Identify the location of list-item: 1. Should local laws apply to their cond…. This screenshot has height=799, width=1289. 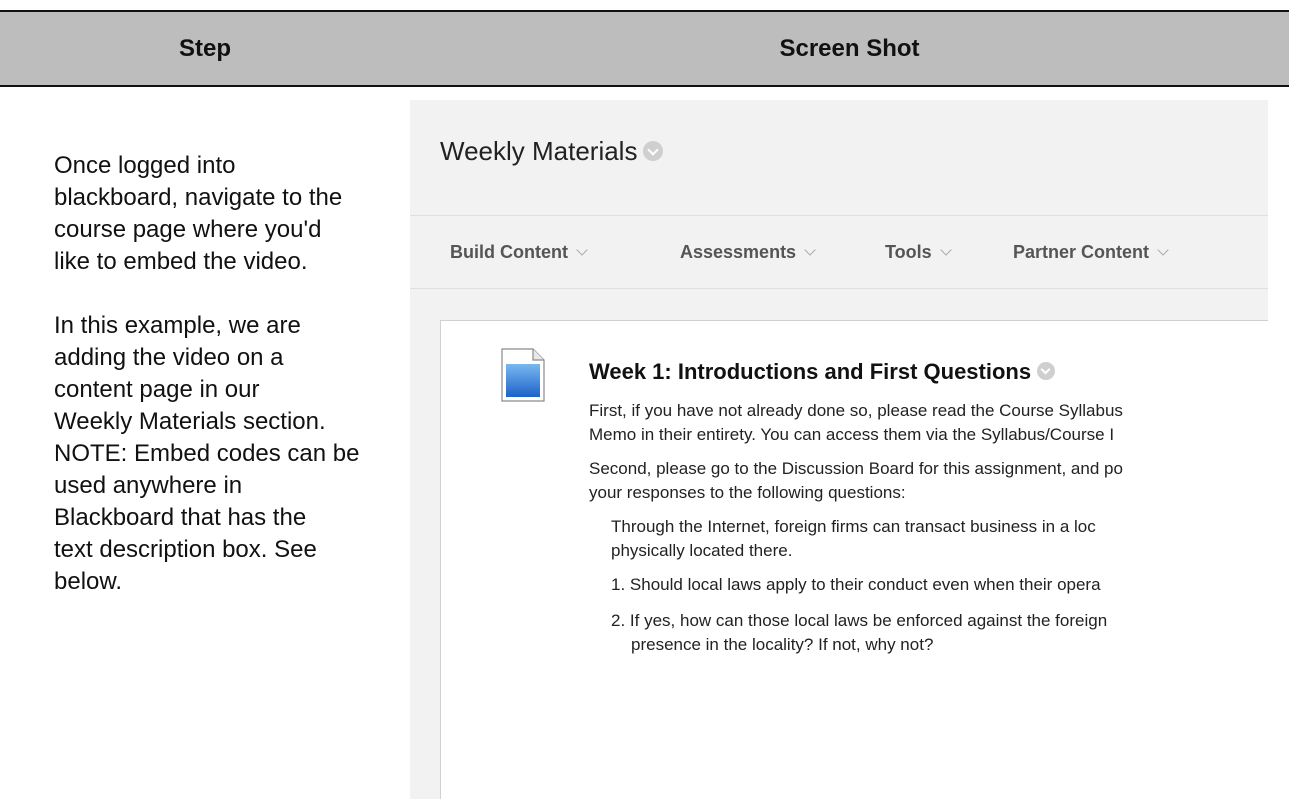
(856, 584).